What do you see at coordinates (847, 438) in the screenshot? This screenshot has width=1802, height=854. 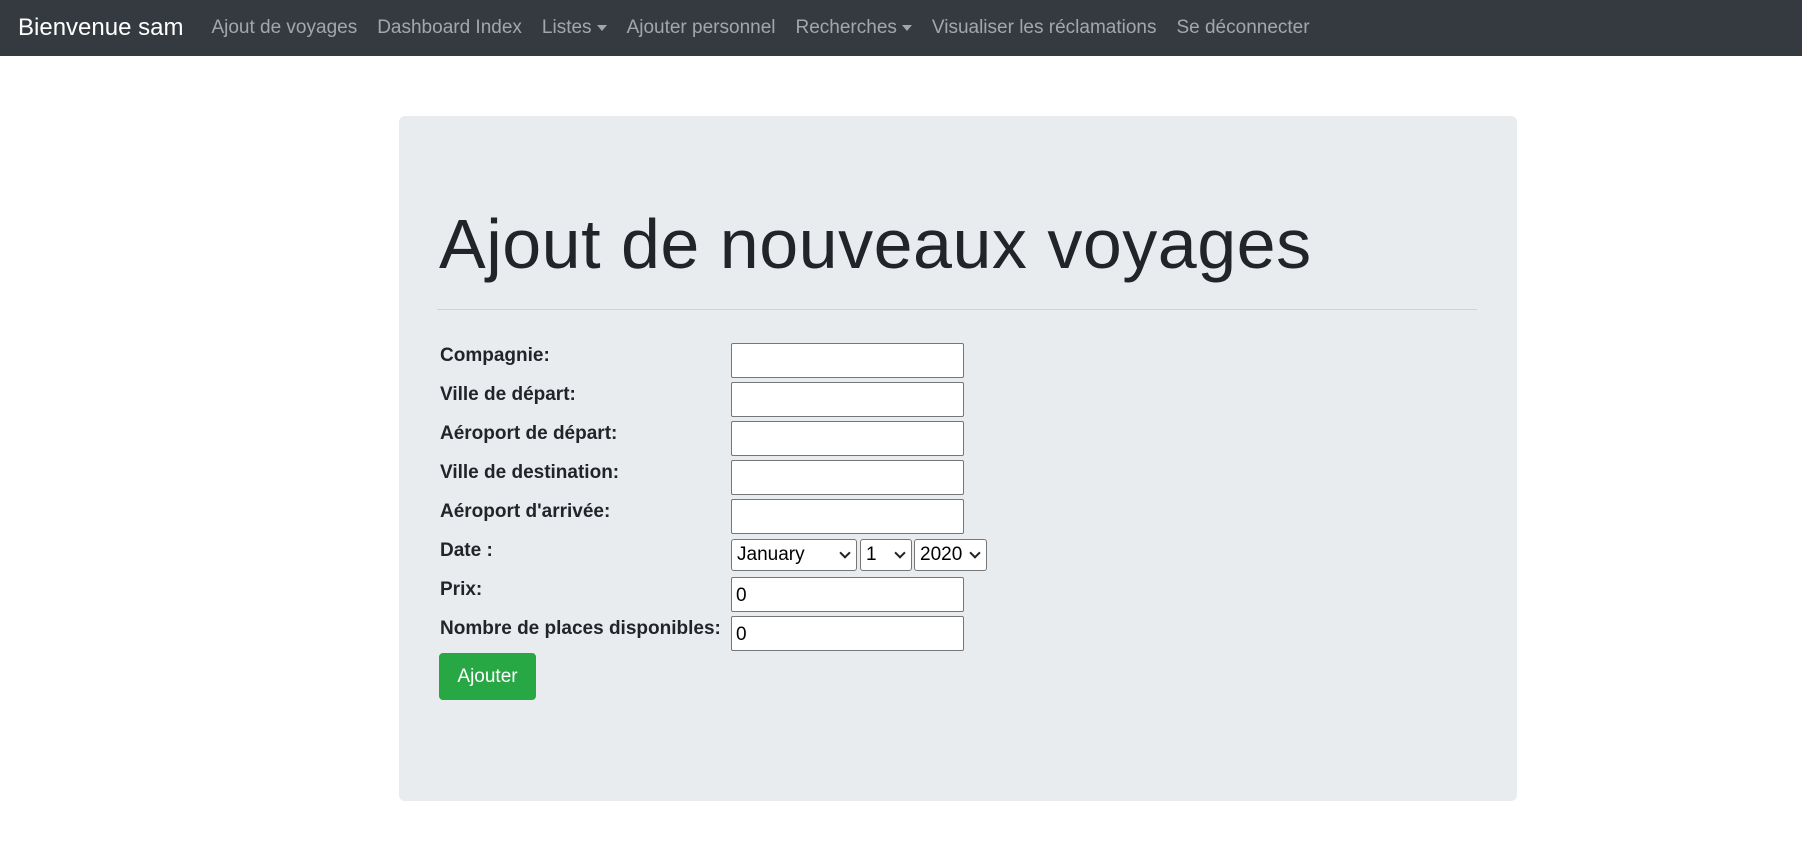 I see `aeroport-depart-input` at bounding box center [847, 438].